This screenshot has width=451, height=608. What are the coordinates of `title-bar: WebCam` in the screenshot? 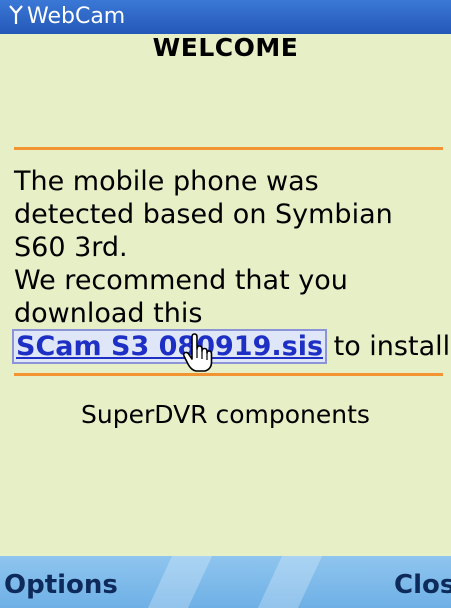 It's located at (225, 17).